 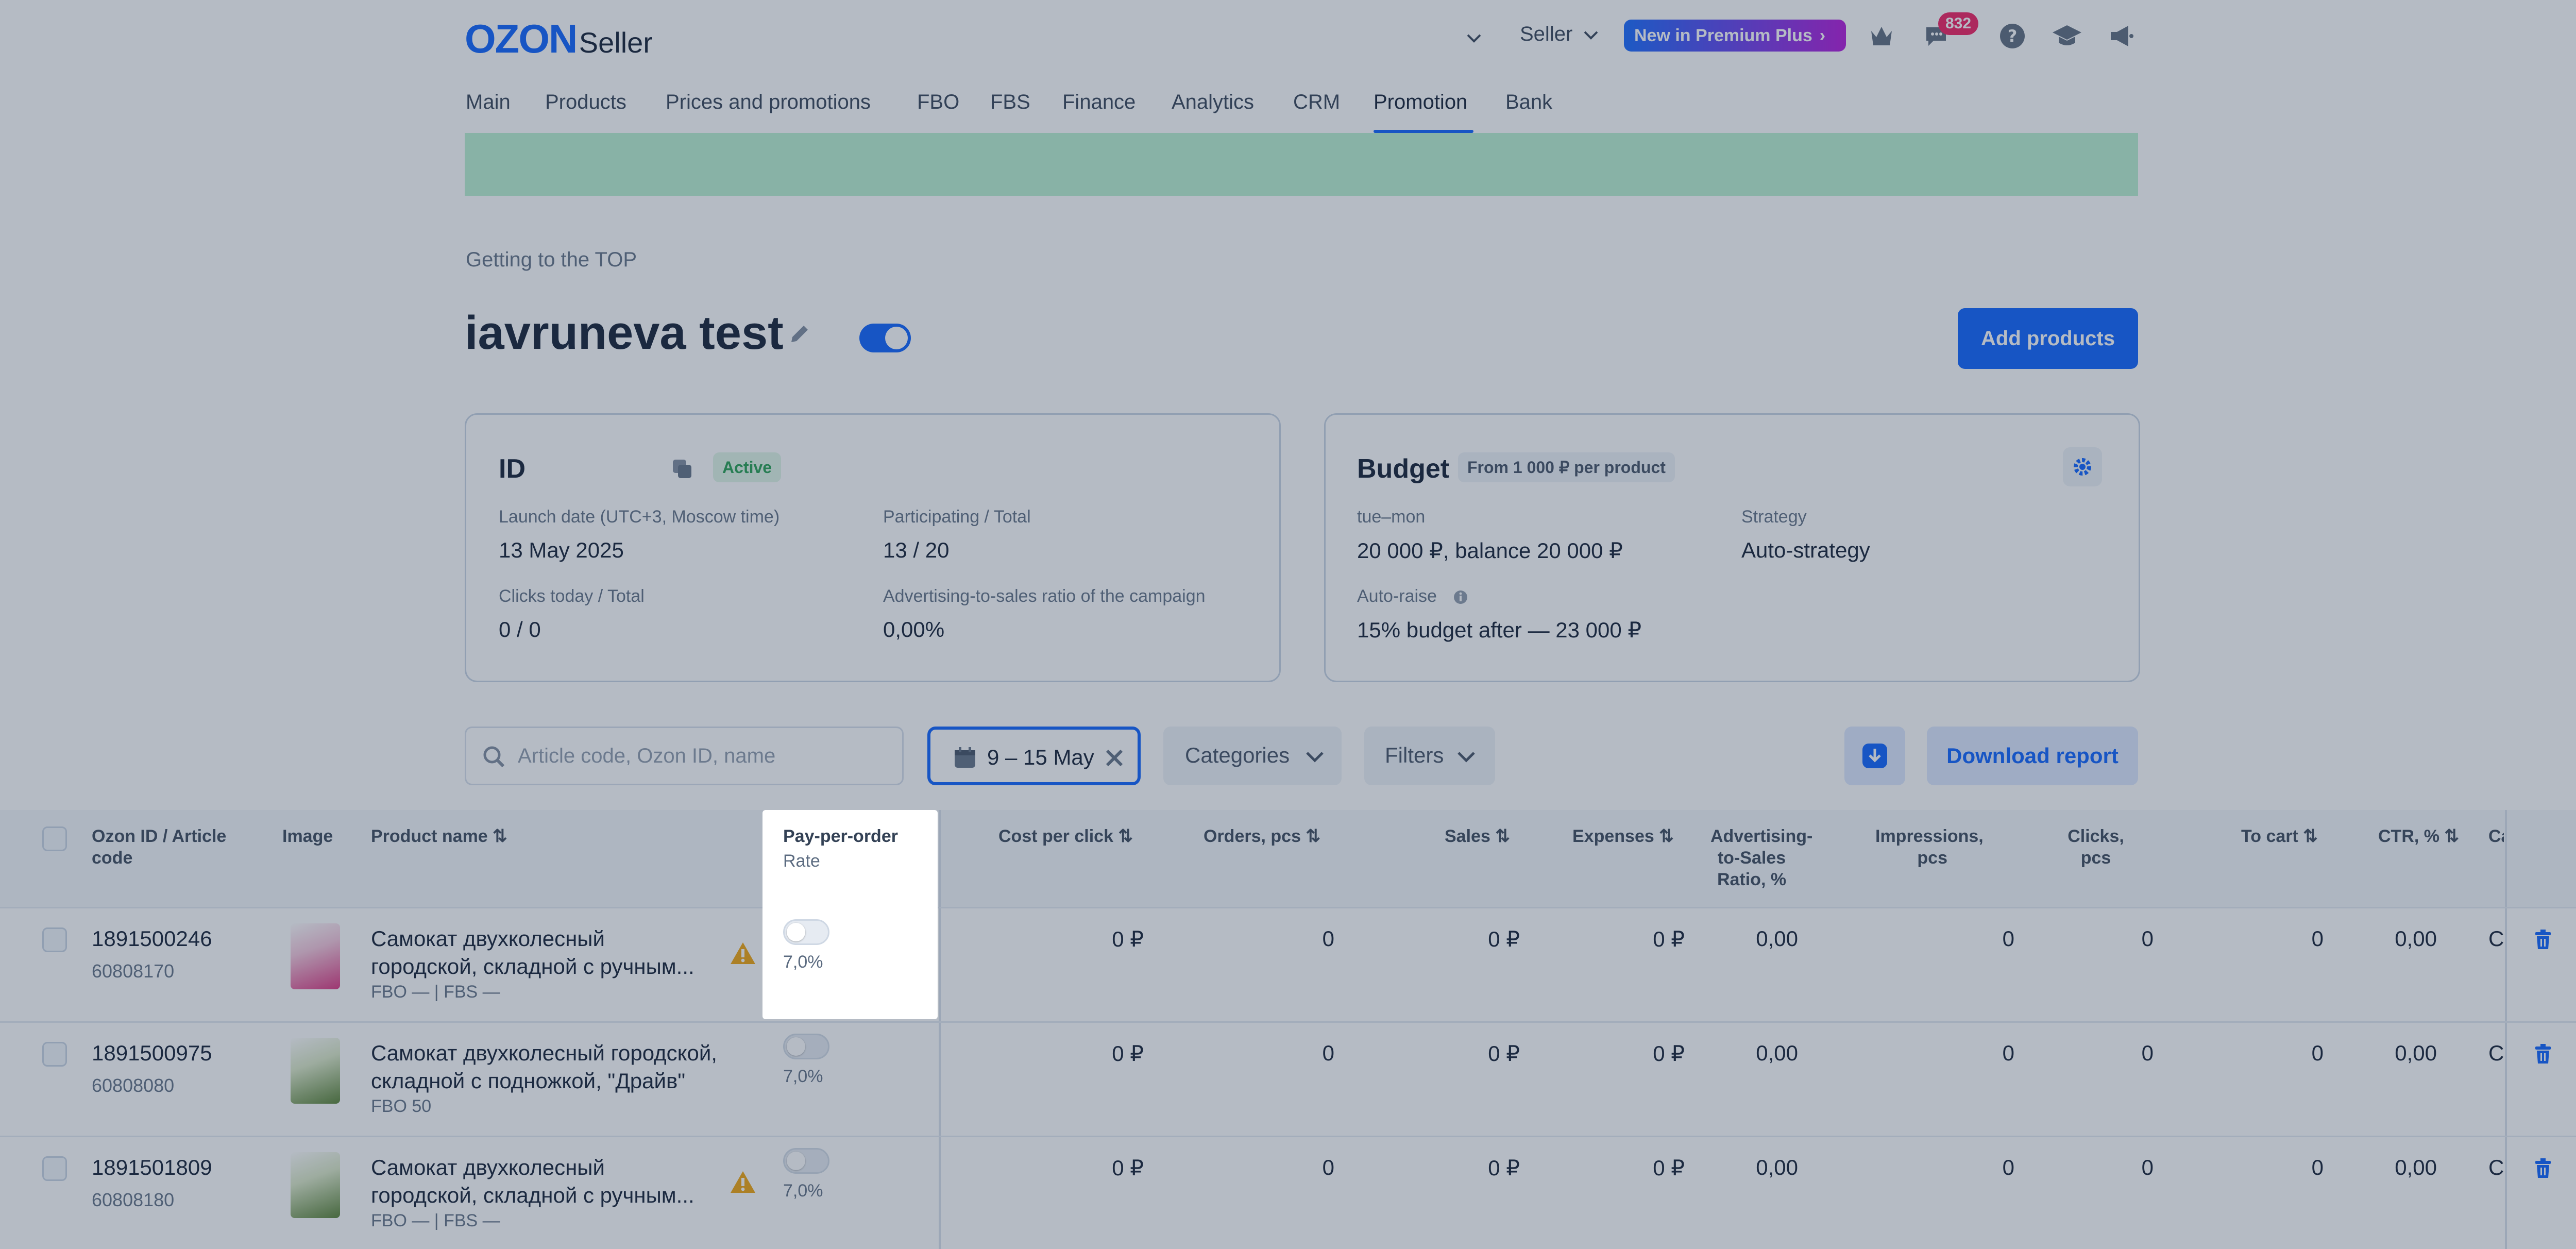 I want to click on download-icon-button, so click(x=1874, y=756).